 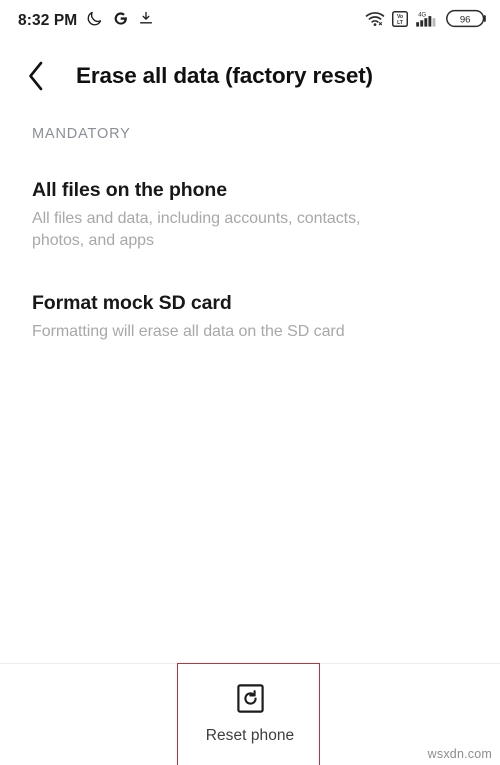 What do you see at coordinates (459, 754) in the screenshot?
I see `watermark: wsxdn.com` at bounding box center [459, 754].